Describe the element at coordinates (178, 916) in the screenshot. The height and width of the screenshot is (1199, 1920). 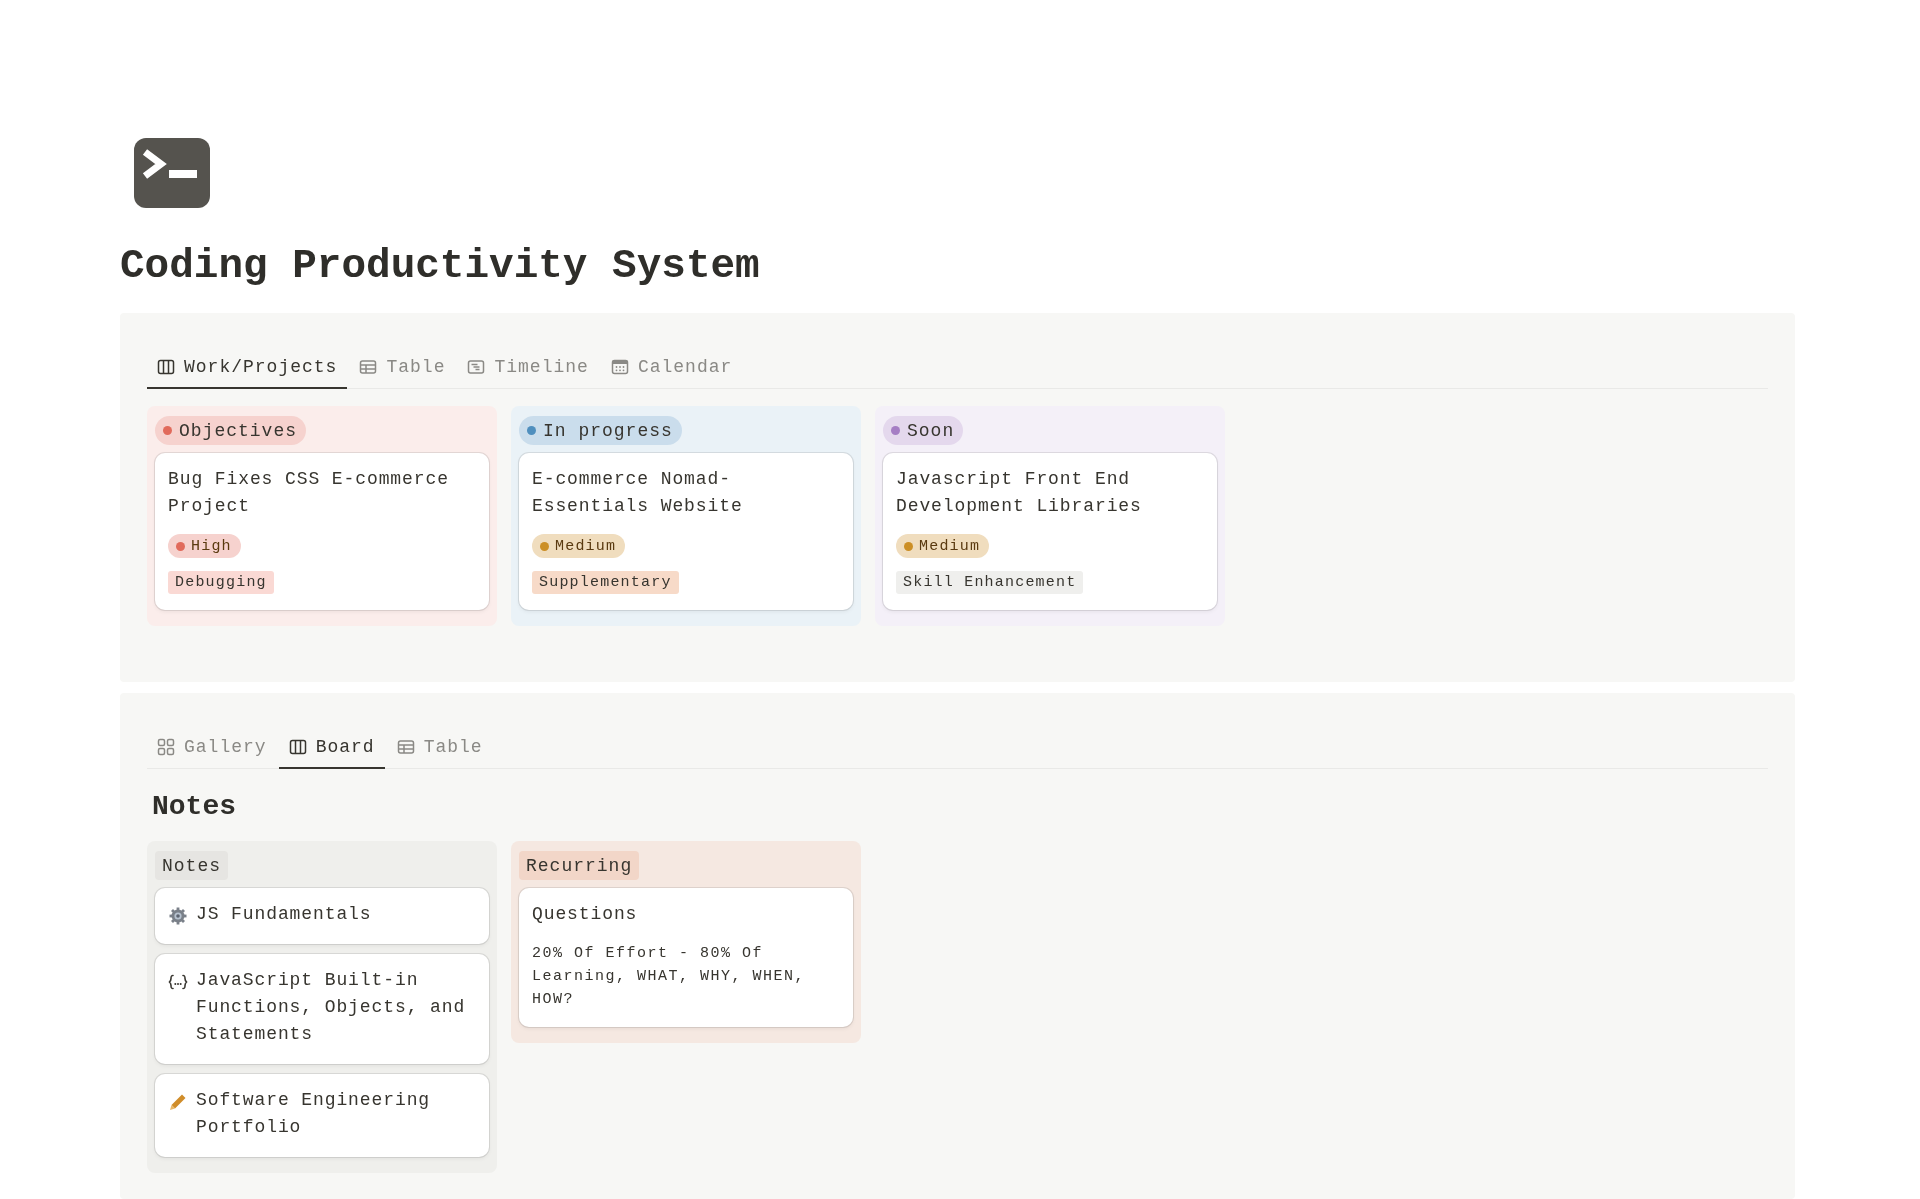
I see `gear-icon` at that location.